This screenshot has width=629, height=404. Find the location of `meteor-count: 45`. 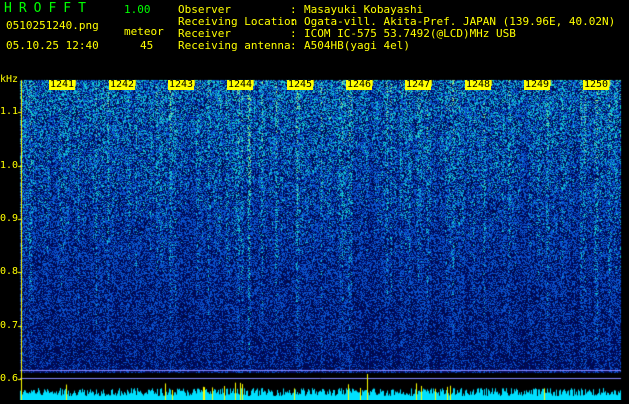

meteor-count: 45 is located at coordinates (147, 45).